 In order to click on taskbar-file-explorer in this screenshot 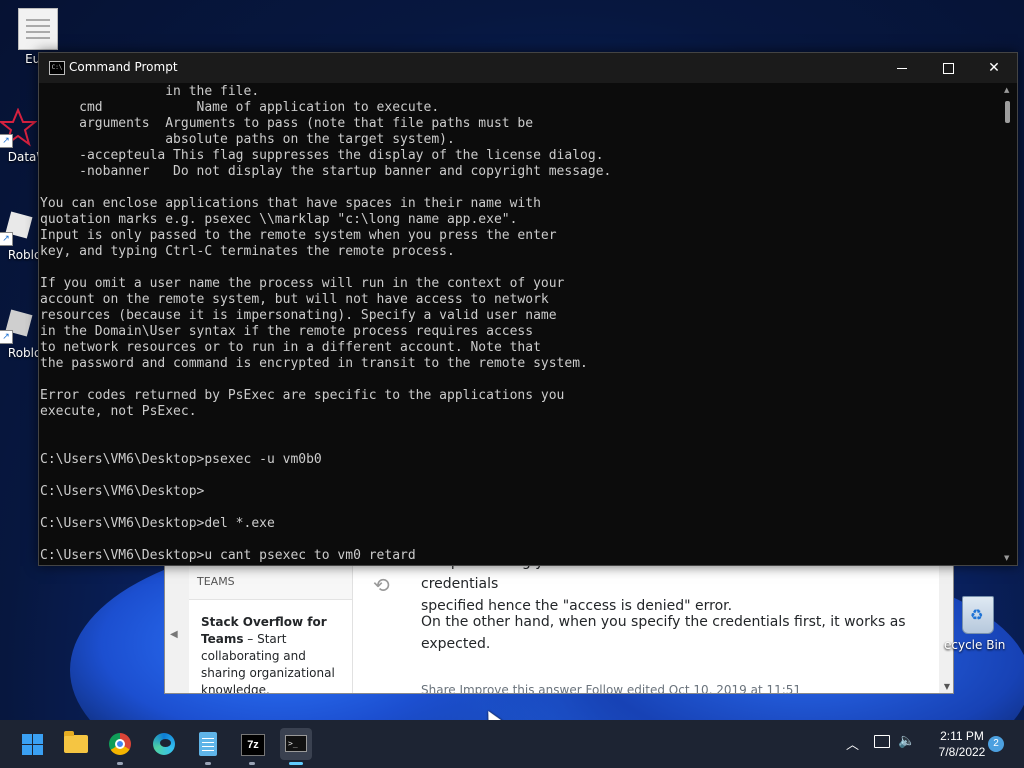, I will do `click(76, 744)`.